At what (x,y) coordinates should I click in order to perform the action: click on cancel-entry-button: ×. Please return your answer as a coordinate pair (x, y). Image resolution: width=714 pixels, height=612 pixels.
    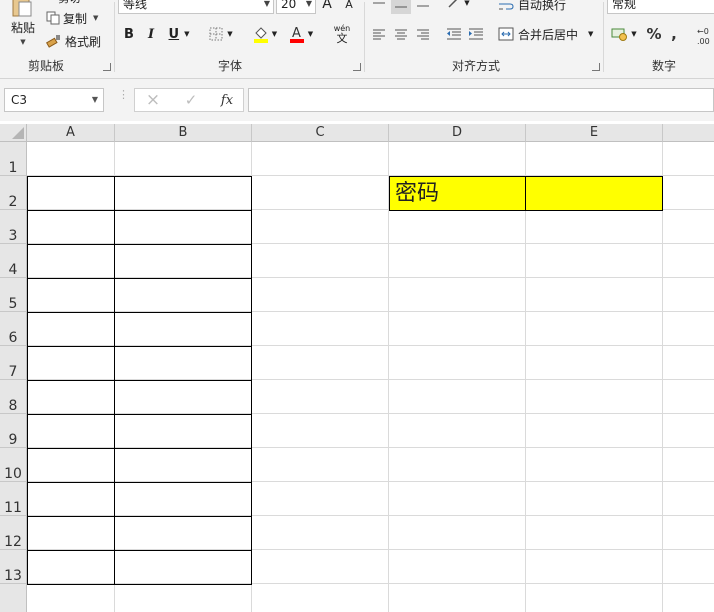
    Looking at the image, I should click on (153, 100).